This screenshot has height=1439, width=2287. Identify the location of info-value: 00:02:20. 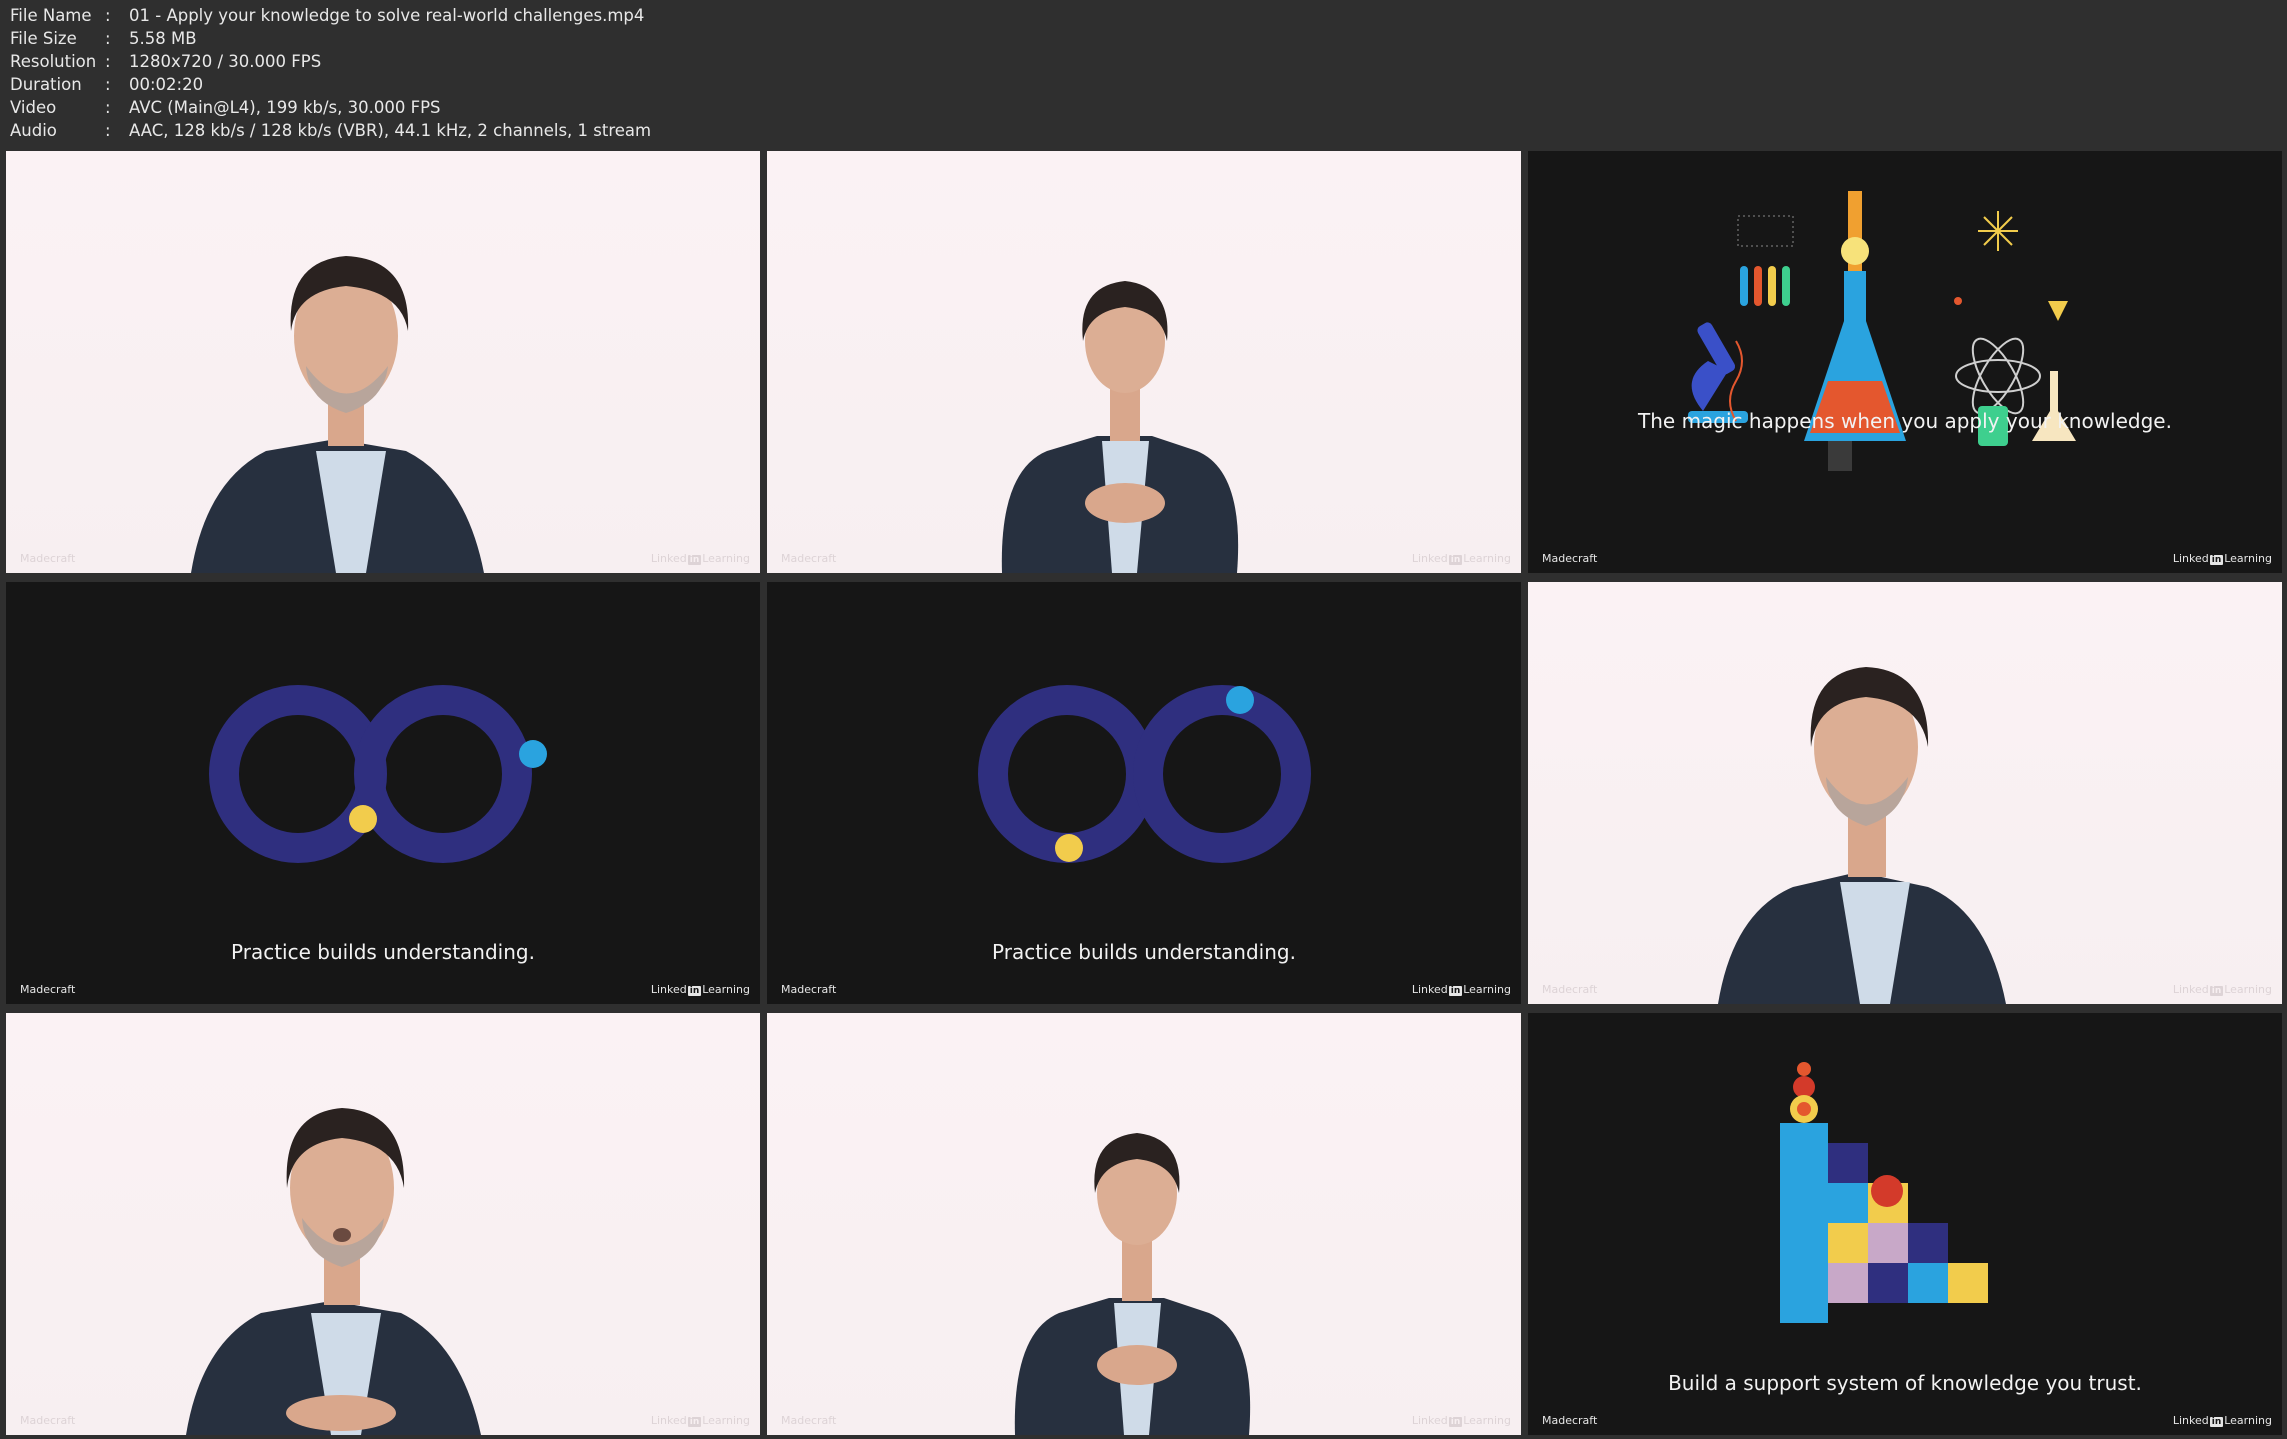
(166, 84).